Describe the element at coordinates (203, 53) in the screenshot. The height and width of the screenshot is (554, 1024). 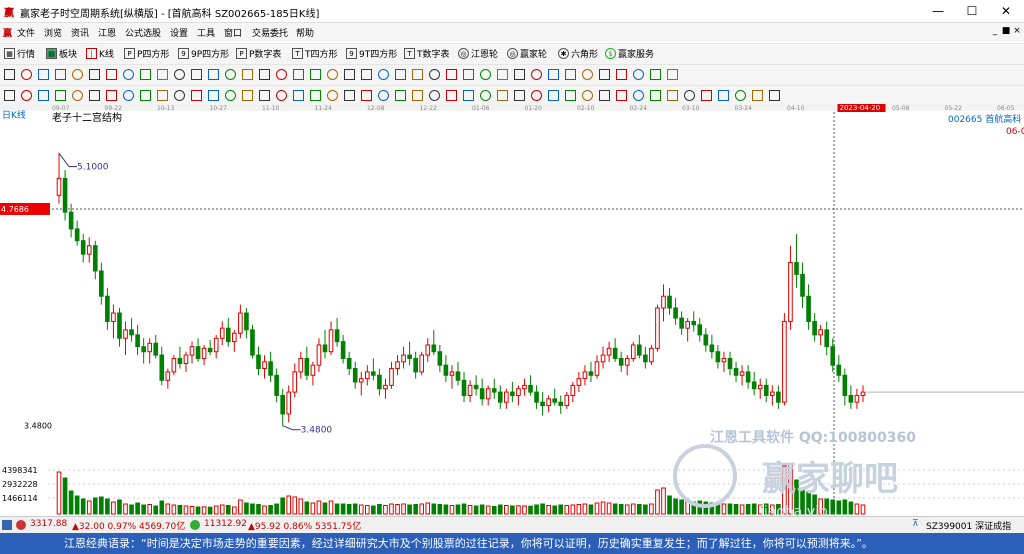
I see `toolbar-9p-square-button: 9 9P四方形` at that location.